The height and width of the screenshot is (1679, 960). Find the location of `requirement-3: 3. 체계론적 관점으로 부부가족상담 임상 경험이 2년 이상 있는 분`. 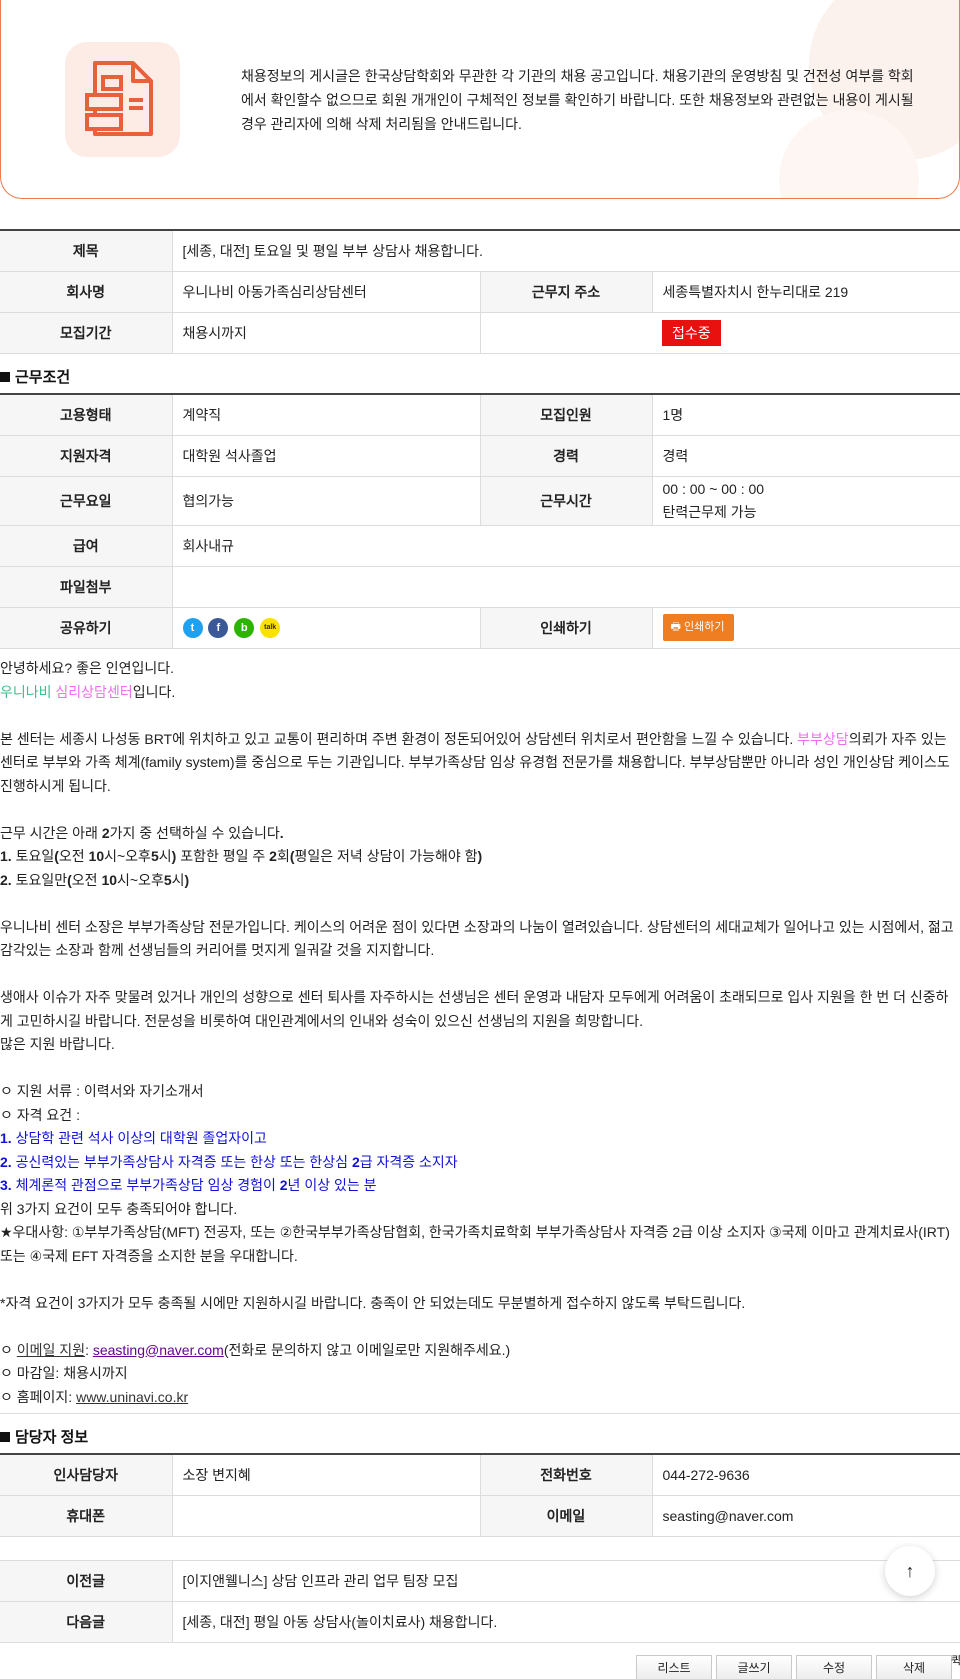

requirement-3: 3. 체계론적 관점으로 부부가족상담 임상 경험이 2년 이상 있는 분 is located at coordinates (480, 1186).